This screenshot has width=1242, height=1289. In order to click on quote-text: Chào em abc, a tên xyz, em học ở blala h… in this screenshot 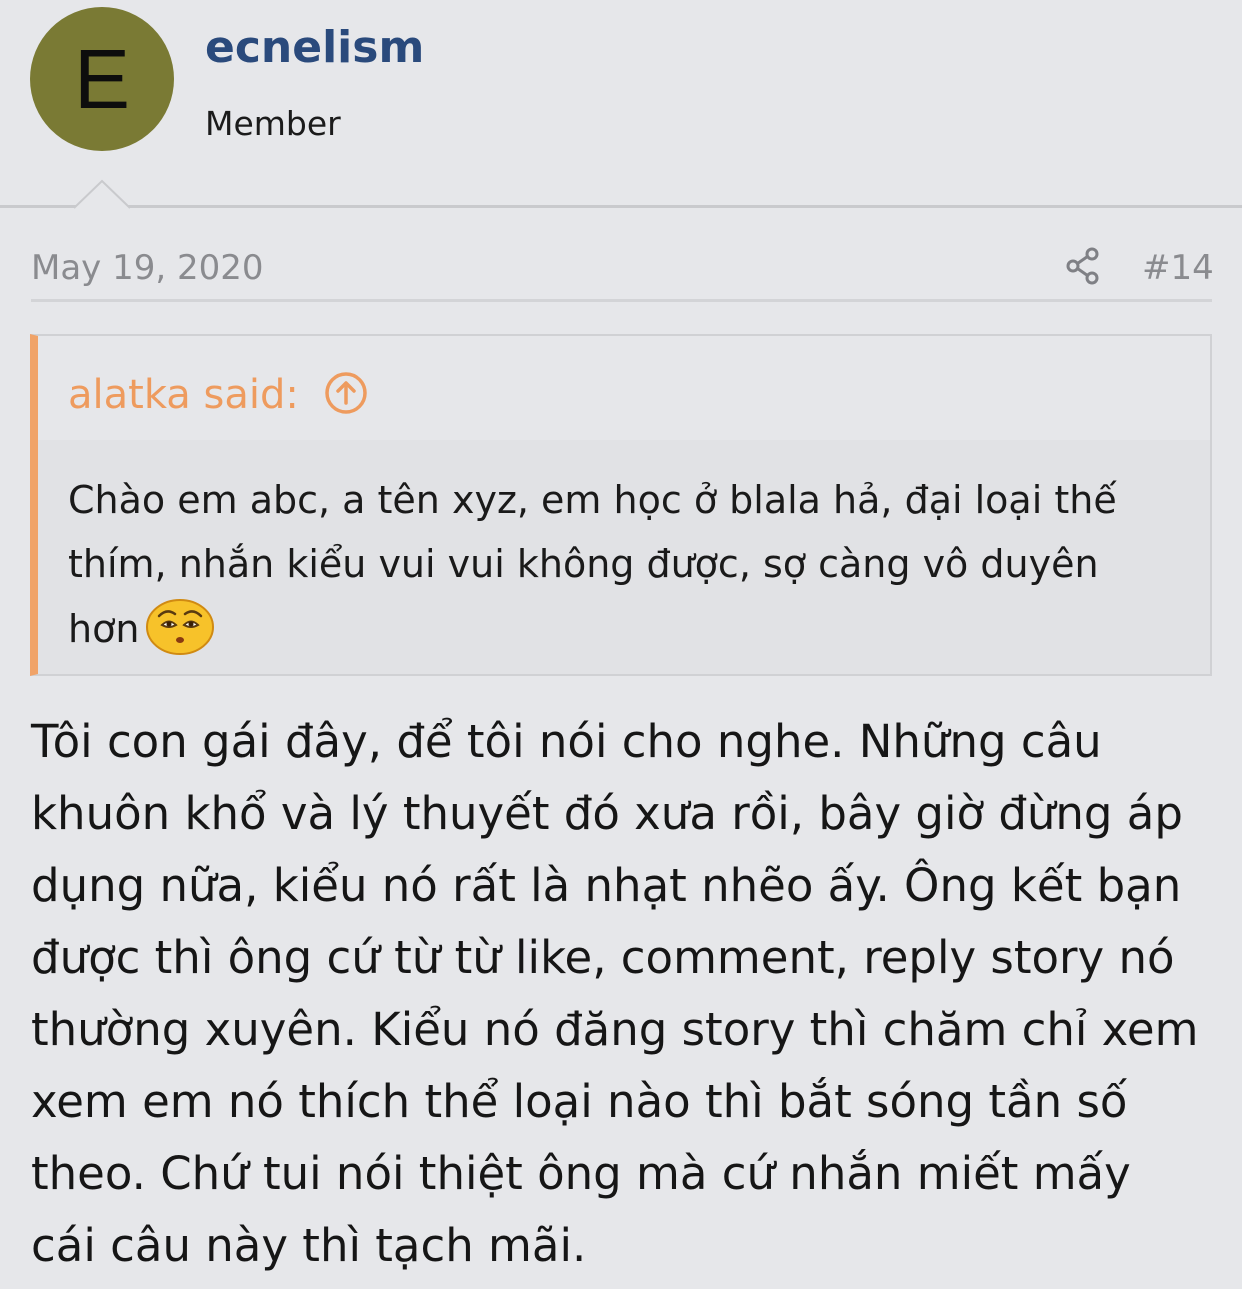, I will do `click(628, 564)`.